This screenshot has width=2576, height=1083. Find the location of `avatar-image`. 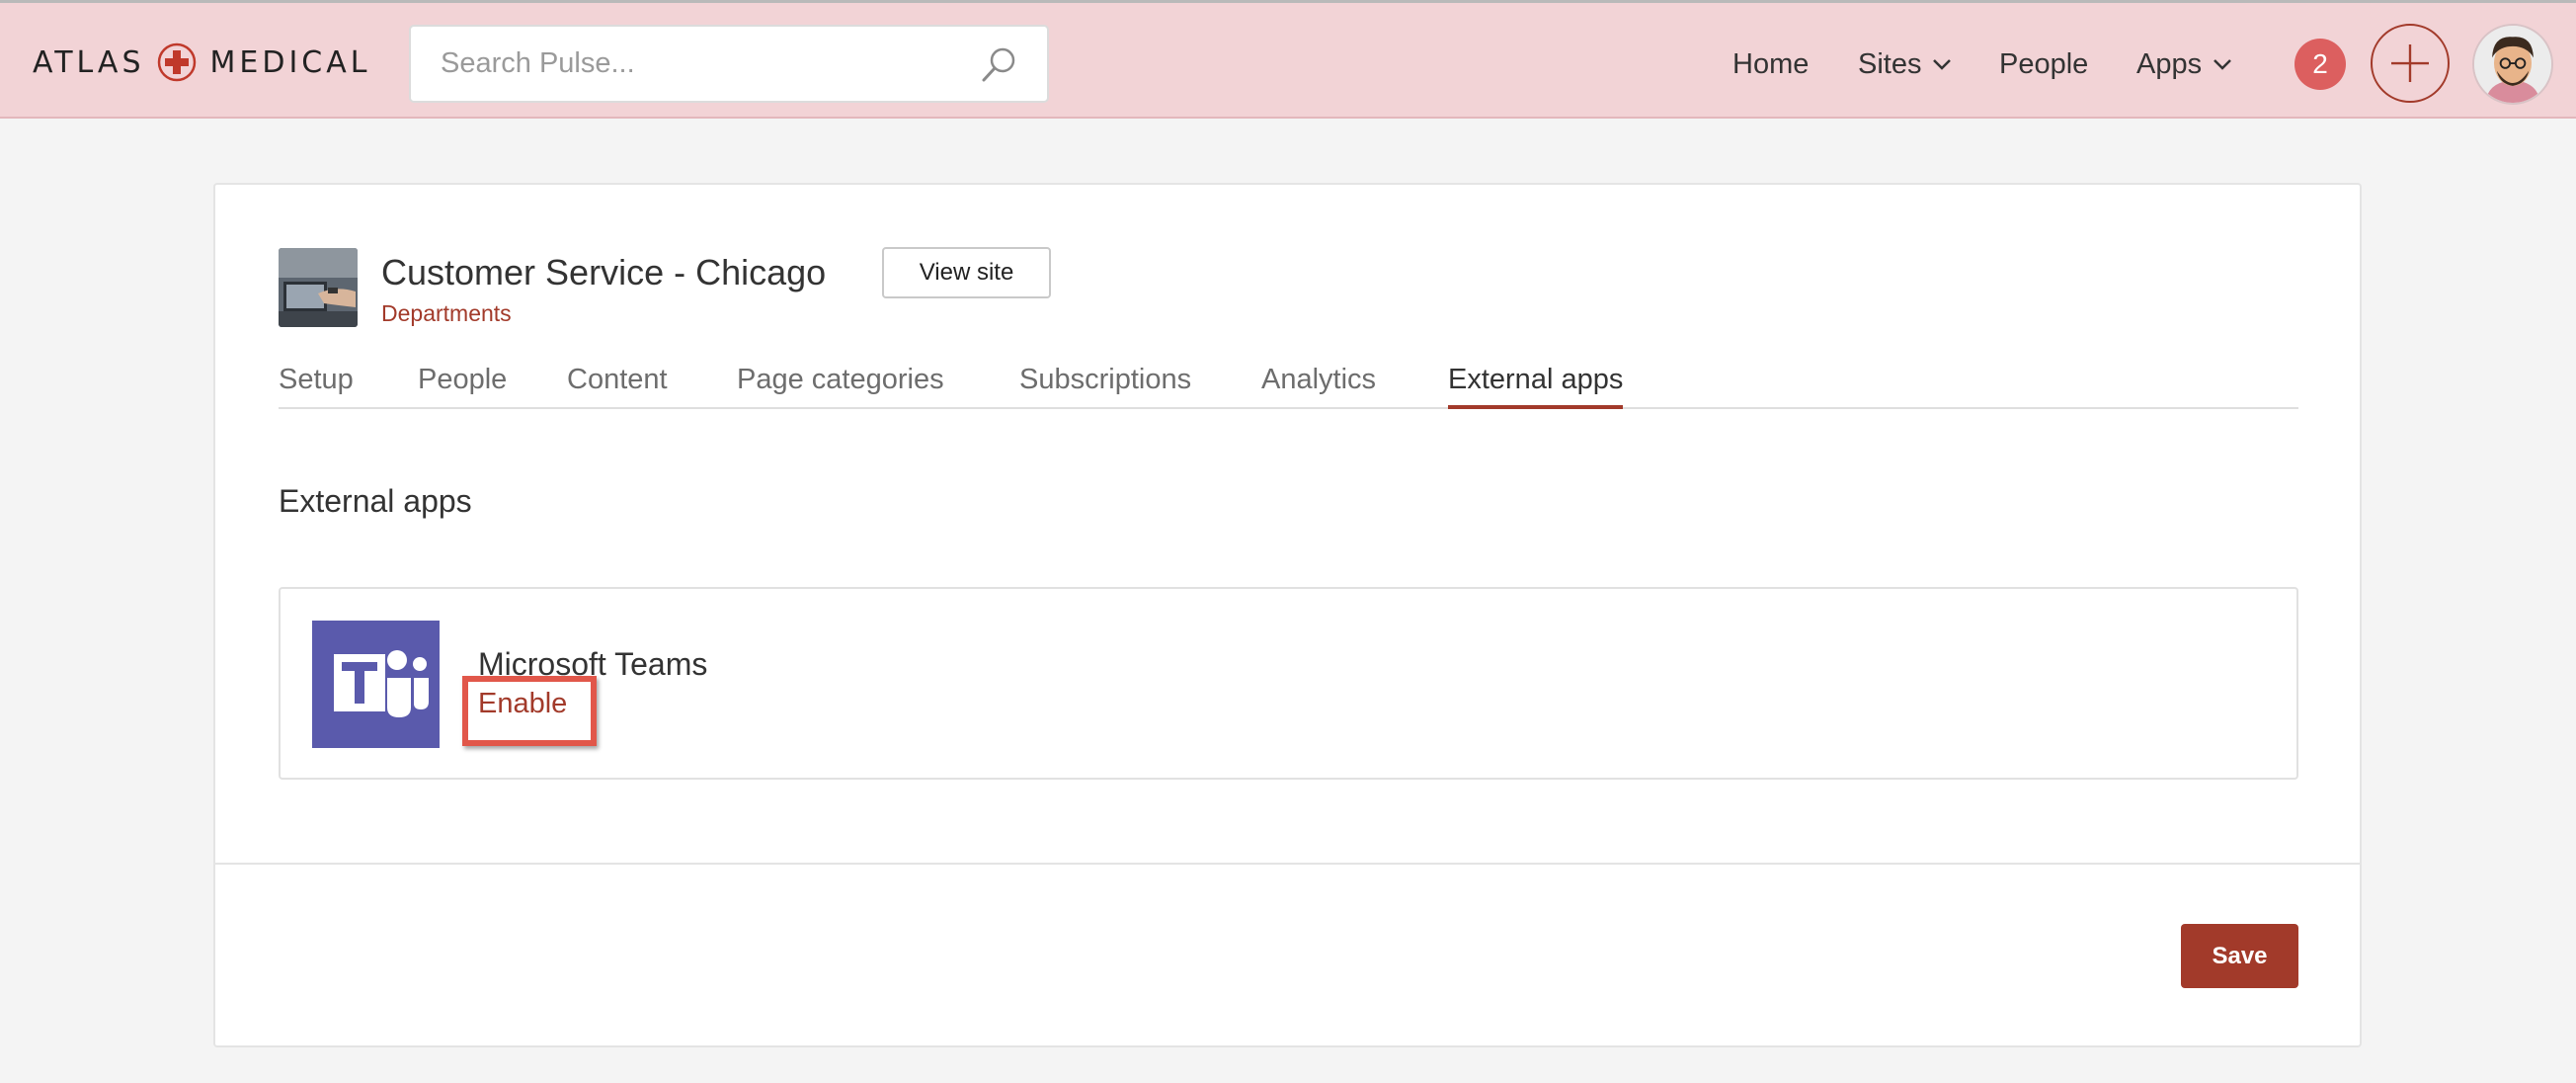

avatar-image is located at coordinates (2512, 65).